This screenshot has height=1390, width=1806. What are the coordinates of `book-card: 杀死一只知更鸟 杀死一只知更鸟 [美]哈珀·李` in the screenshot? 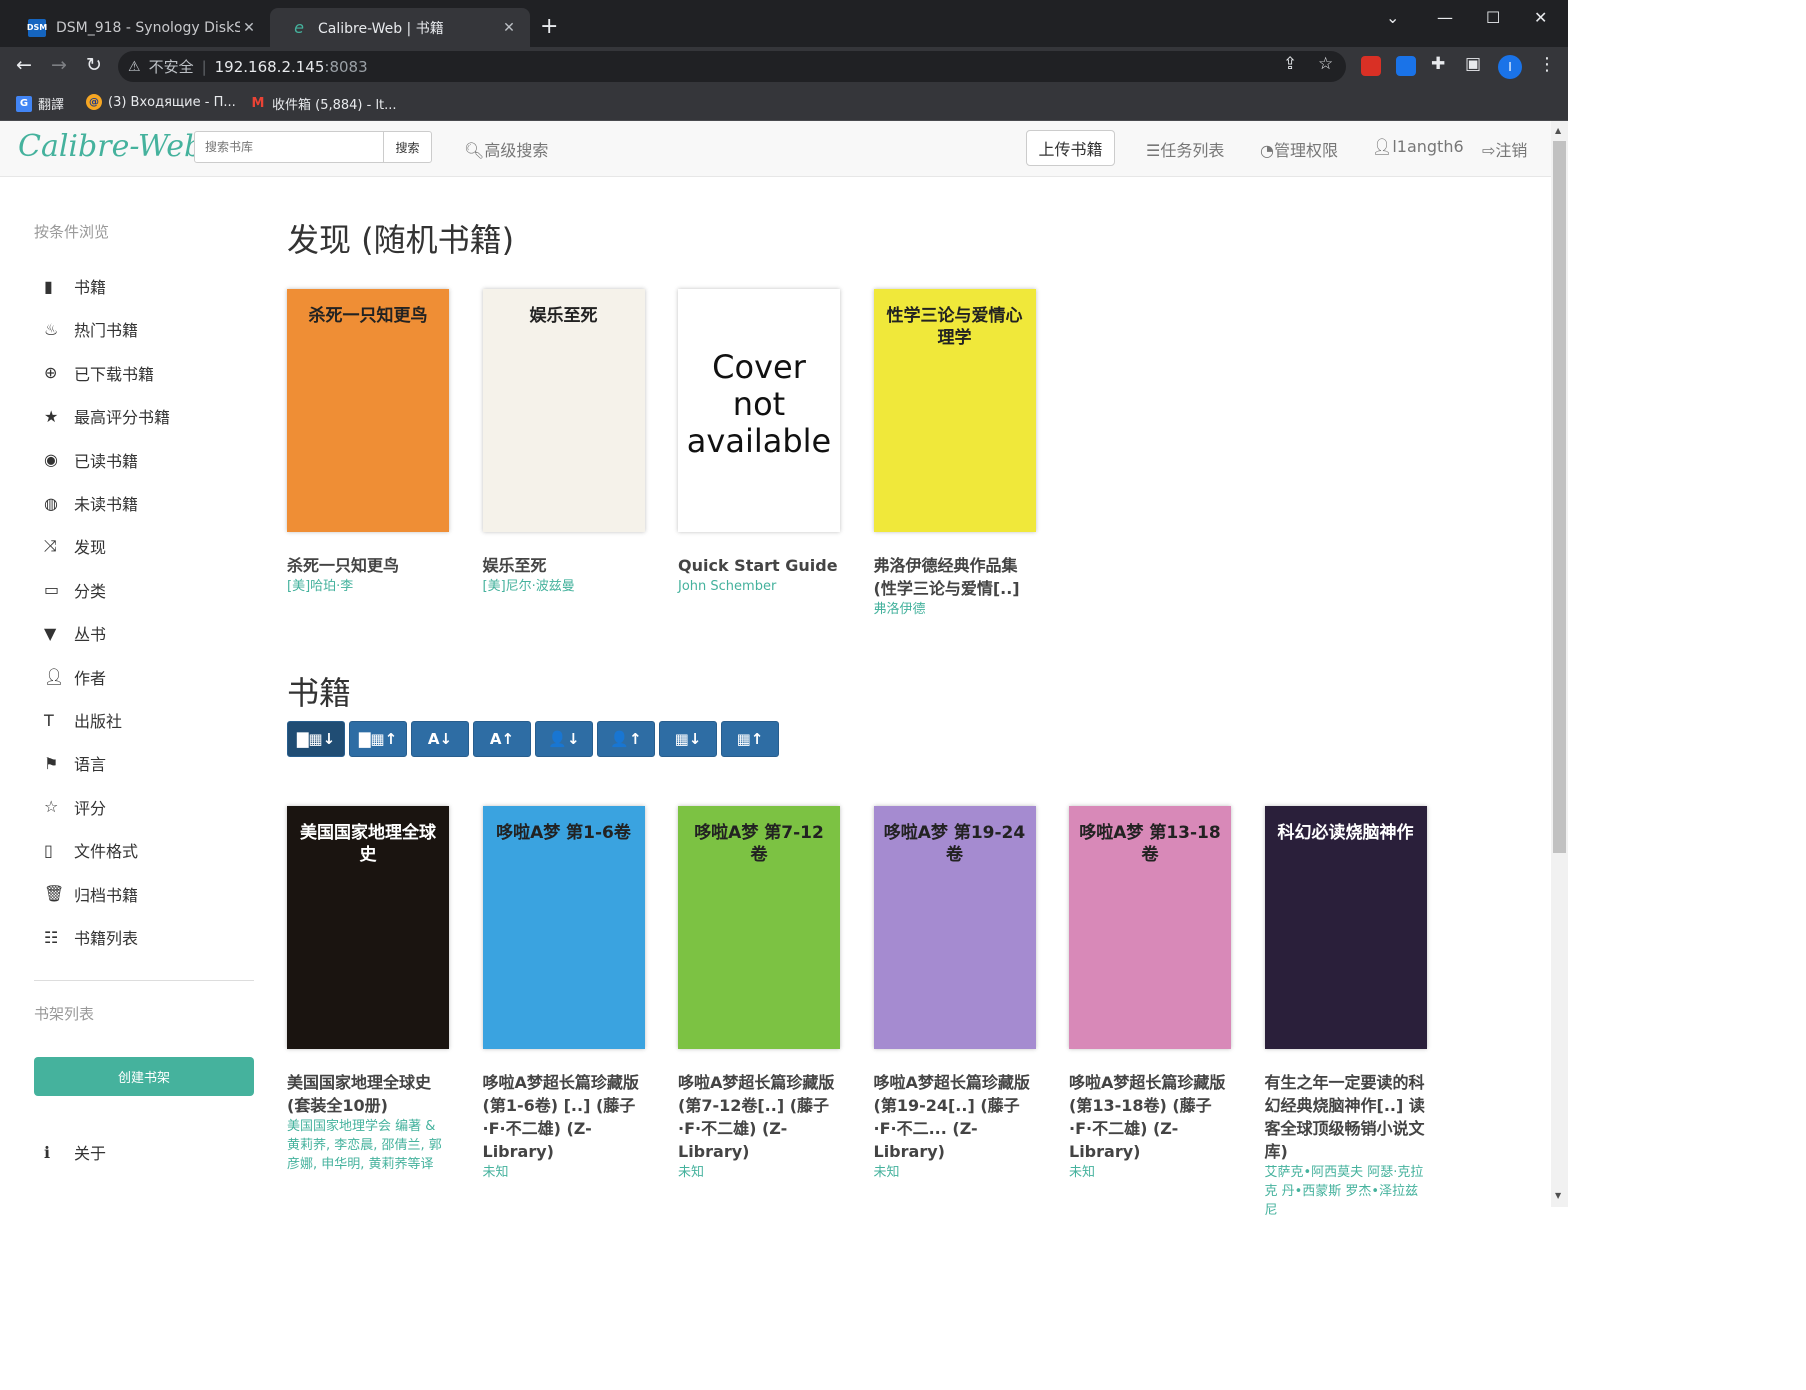 It's located at (374, 442).